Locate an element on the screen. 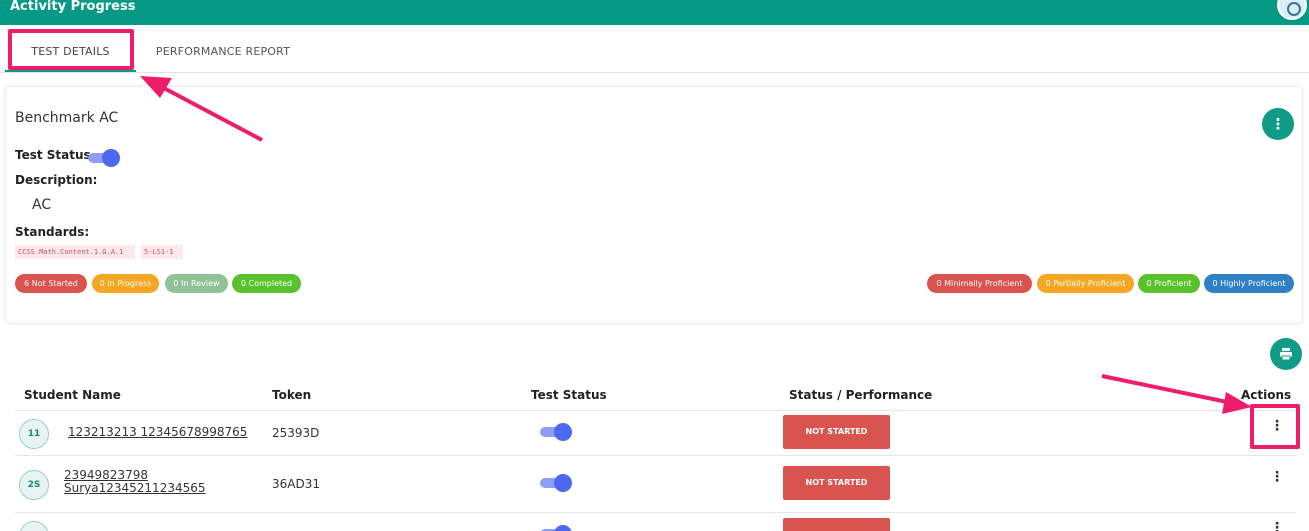  page-title: Activity Progress is located at coordinates (73, 7).